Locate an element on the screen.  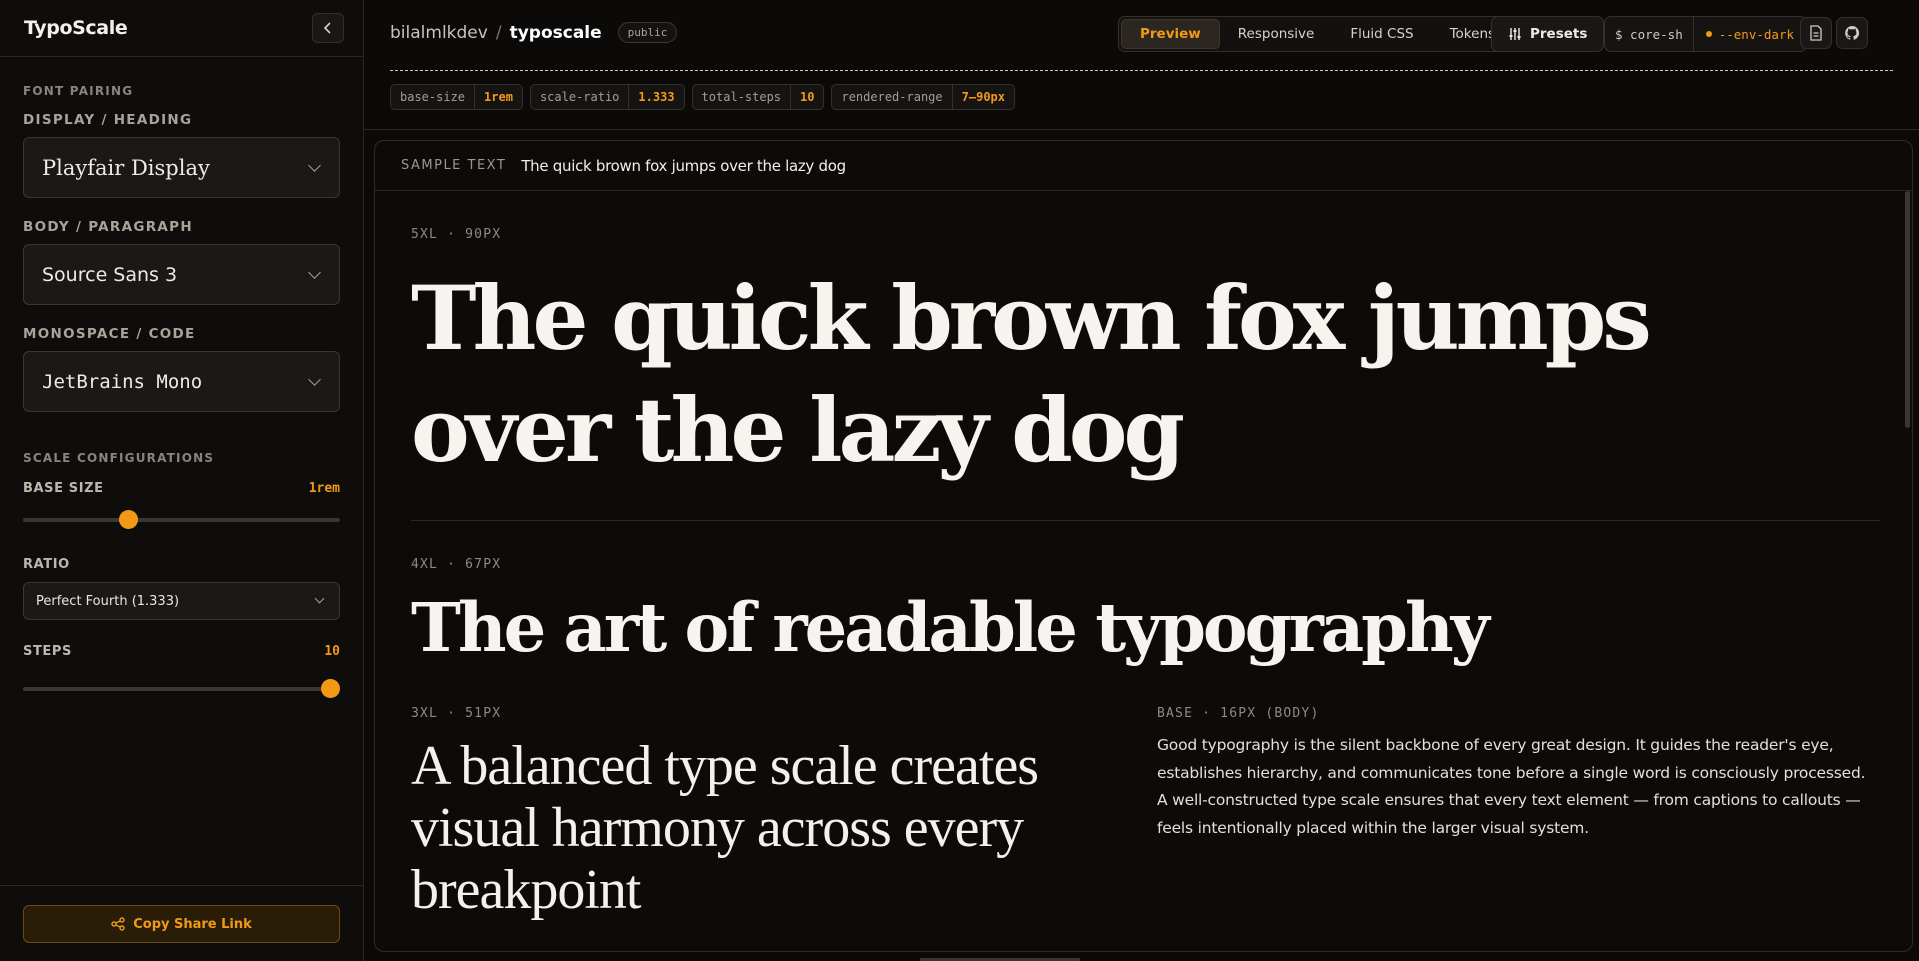
display-font-label: DISPLAY / HEADING is located at coordinates (108, 120).